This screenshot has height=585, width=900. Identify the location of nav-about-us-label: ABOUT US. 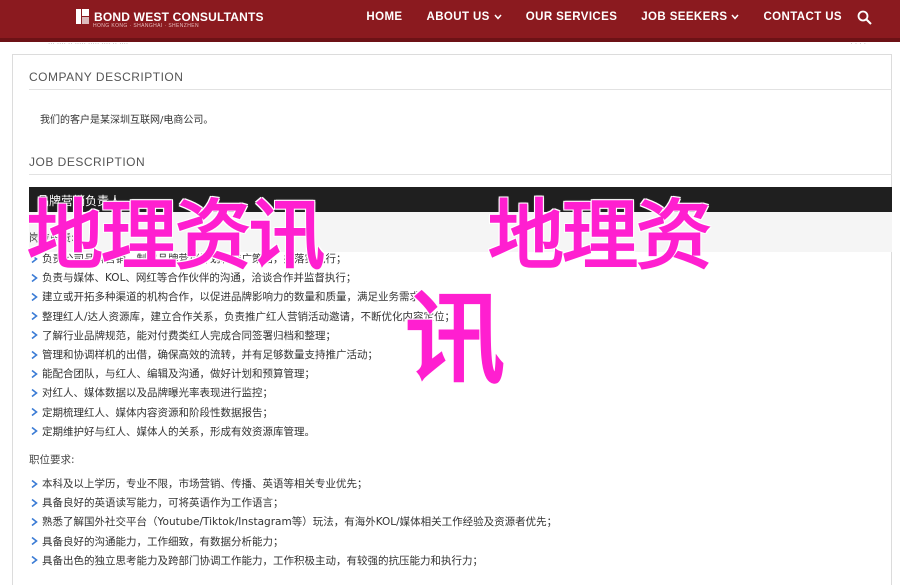
(458, 17).